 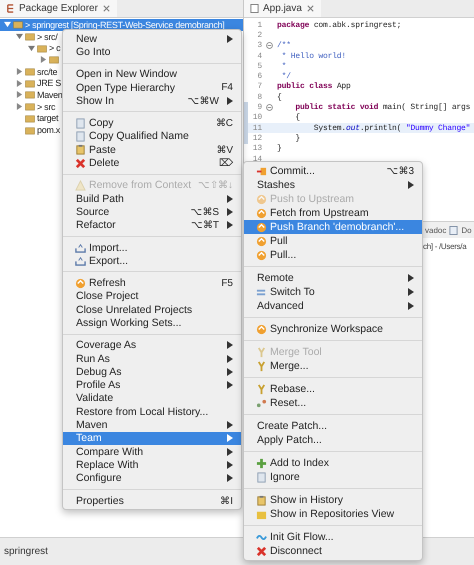 I want to click on line-number: 14, so click(x=257, y=159).